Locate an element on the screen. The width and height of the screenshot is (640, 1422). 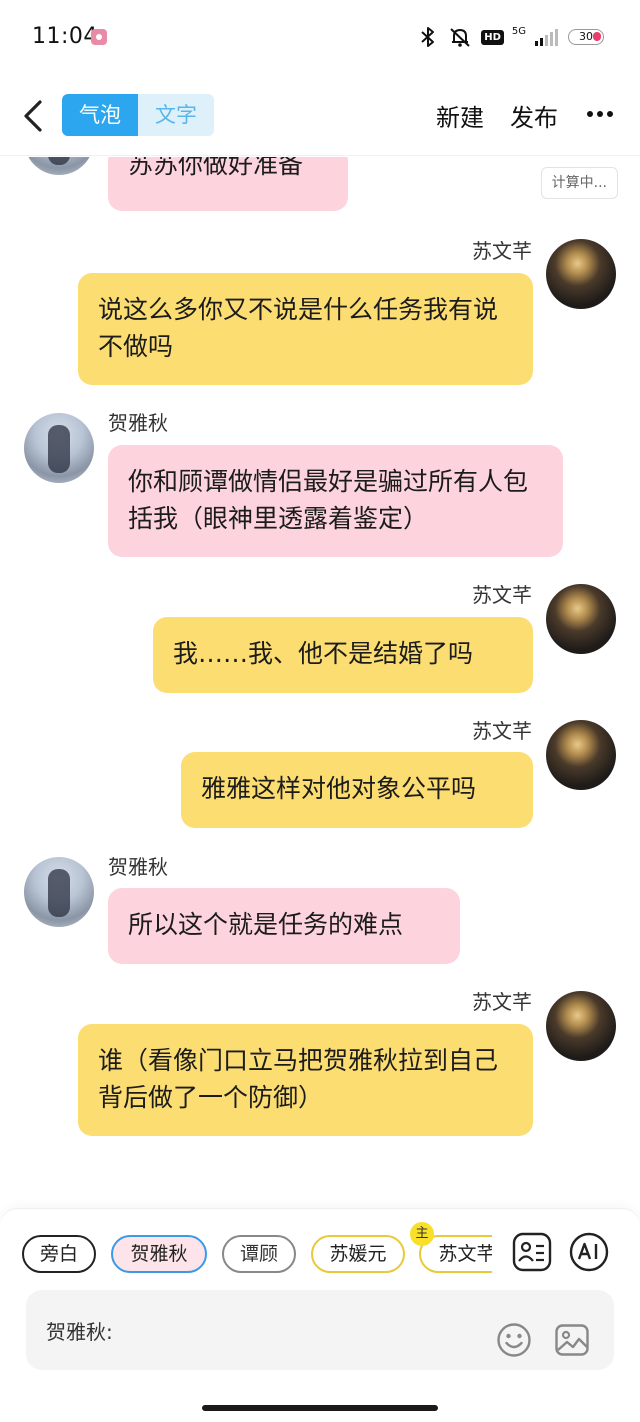
hd-badge: HD is located at coordinates (492, 37).